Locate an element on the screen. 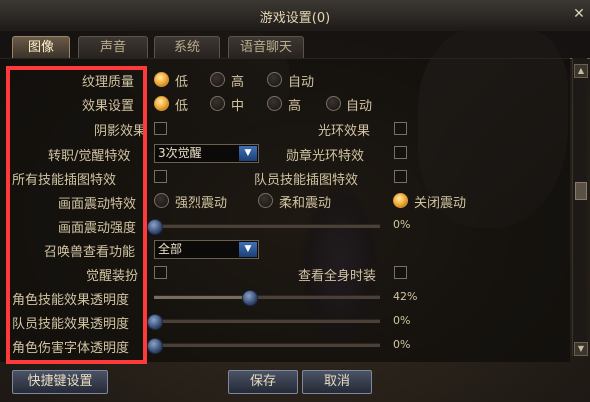 This screenshot has width=590, height=402. view-fullbody-outfit-checkbox is located at coordinates (400, 272).